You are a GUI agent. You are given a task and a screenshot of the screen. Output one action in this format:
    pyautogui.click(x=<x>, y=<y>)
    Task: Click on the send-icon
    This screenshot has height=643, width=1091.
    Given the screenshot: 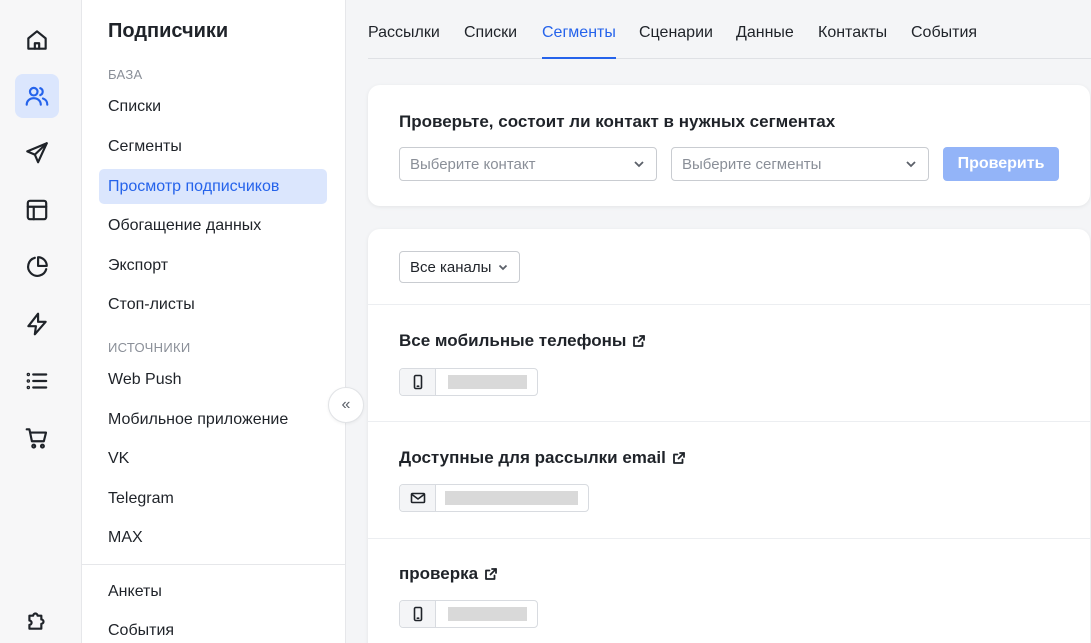 What is the action you would take?
    pyautogui.click(x=37, y=153)
    